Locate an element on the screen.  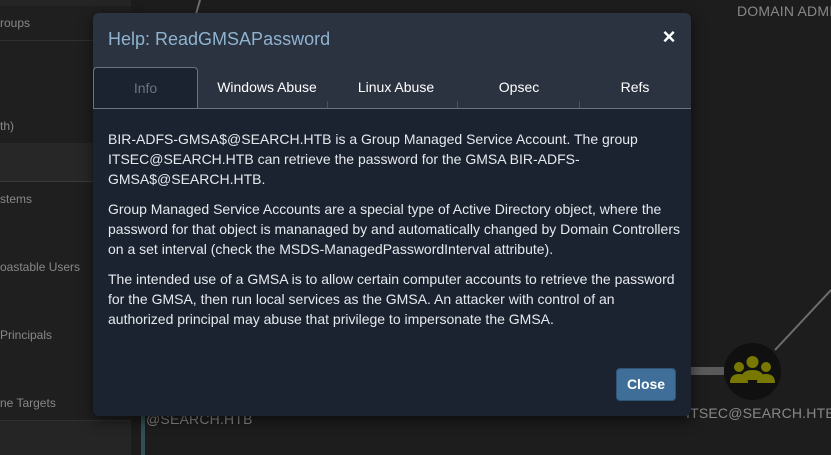
close-icon: × is located at coordinates (669, 37).